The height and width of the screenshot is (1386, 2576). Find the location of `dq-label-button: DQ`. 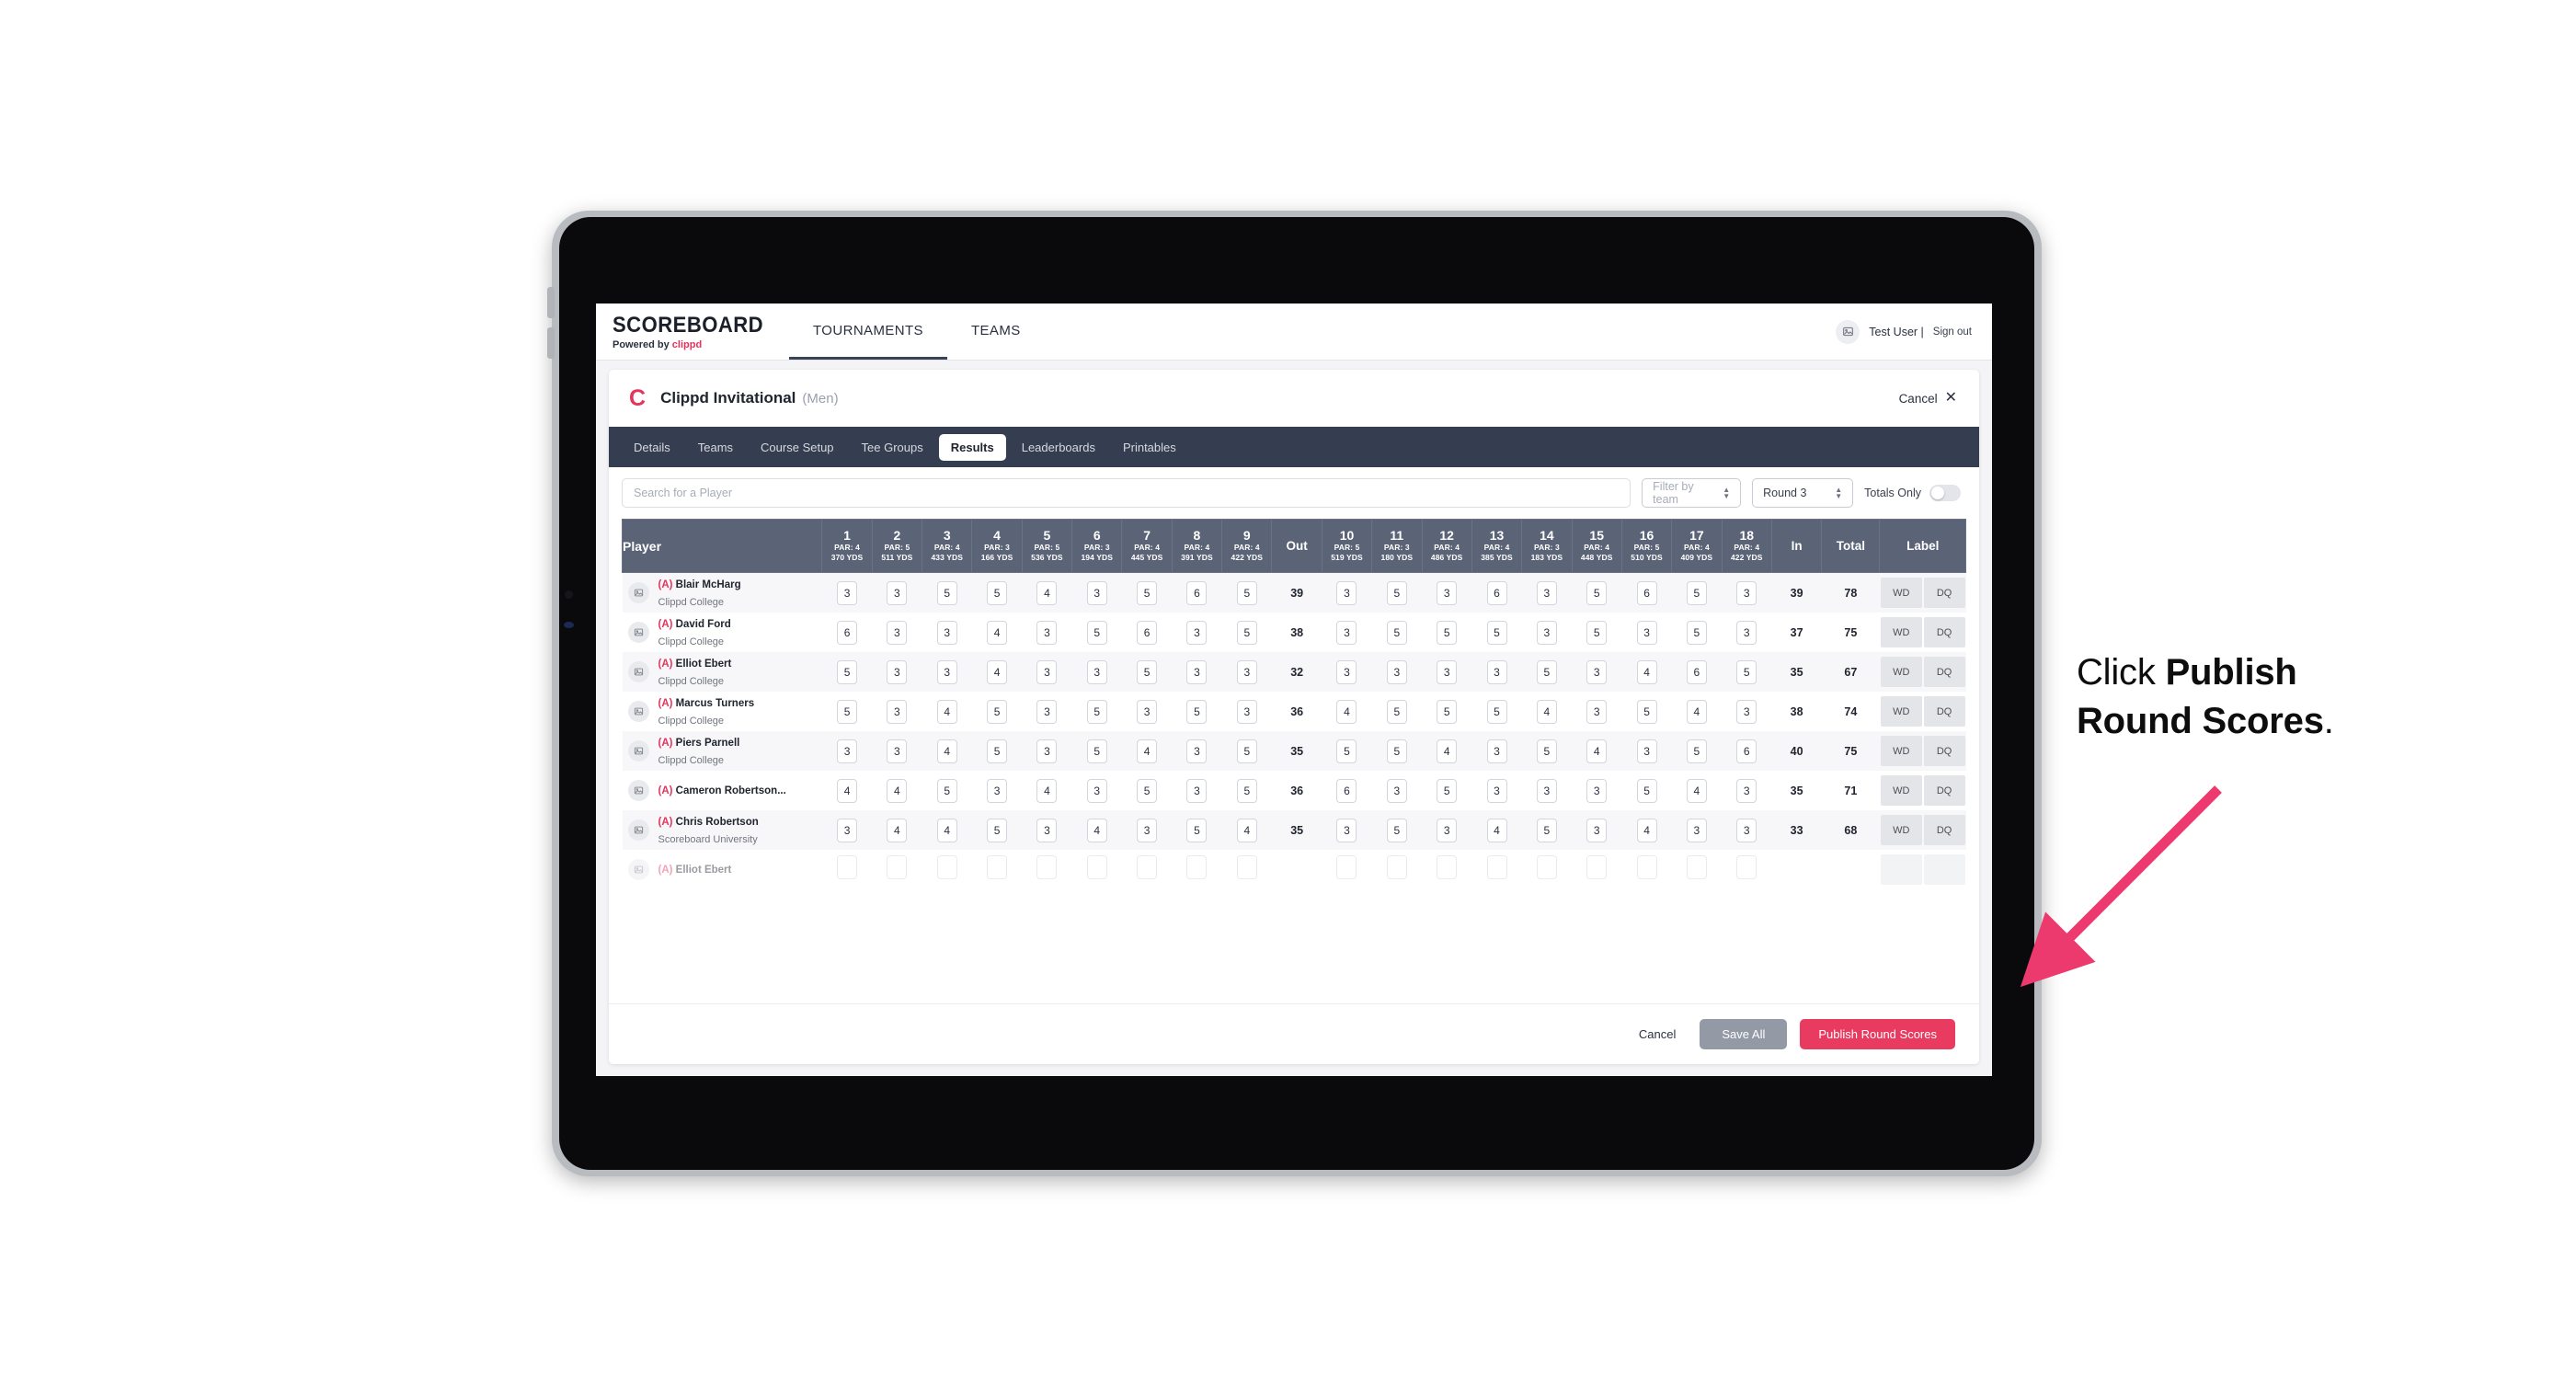

dq-label-button: DQ is located at coordinates (1944, 632).